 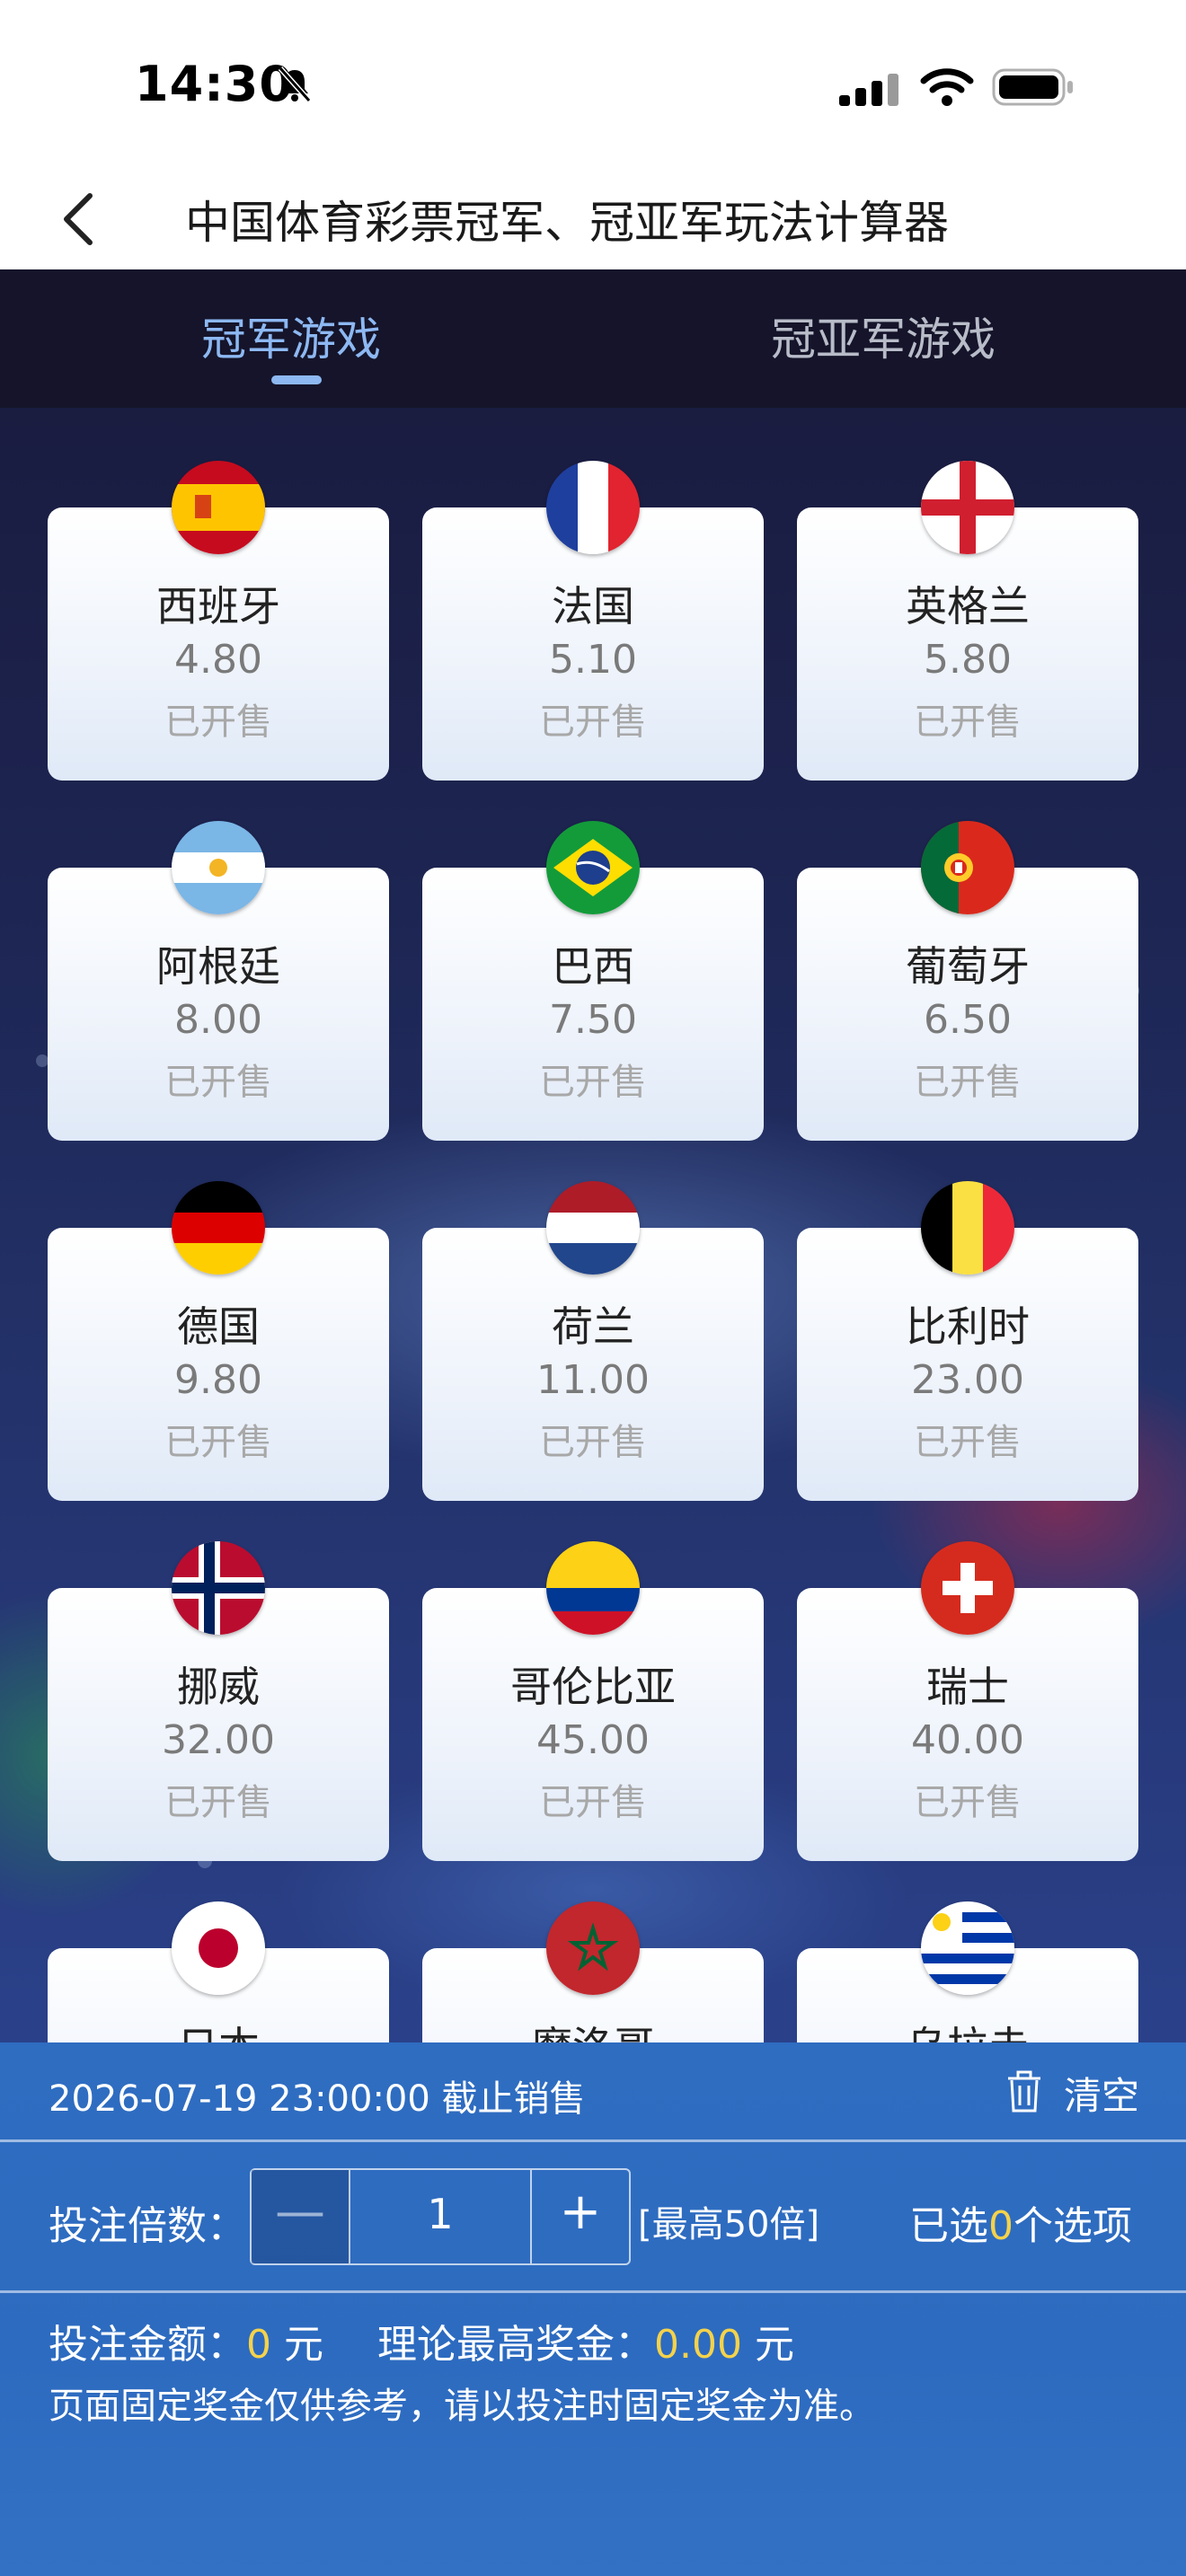 What do you see at coordinates (218, 1740) in the screenshot?
I see `team-odds: 32.00` at bounding box center [218, 1740].